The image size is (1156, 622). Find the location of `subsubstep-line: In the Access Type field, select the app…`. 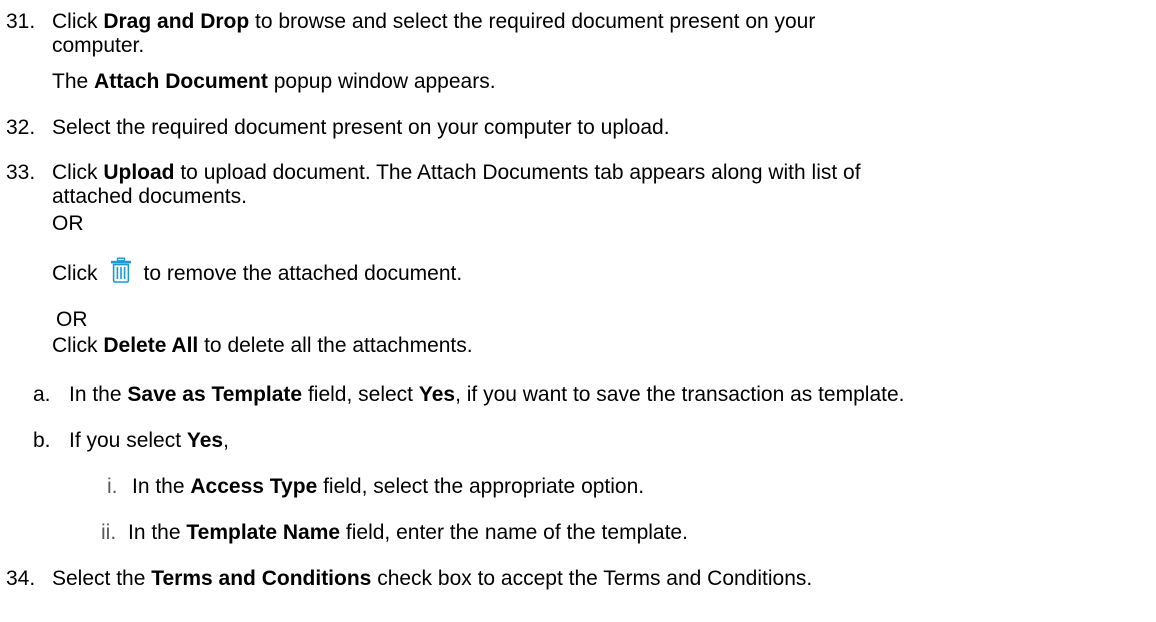

subsubstep-line: In the Access Type field, select the app… is located at coordinates (388, 486).